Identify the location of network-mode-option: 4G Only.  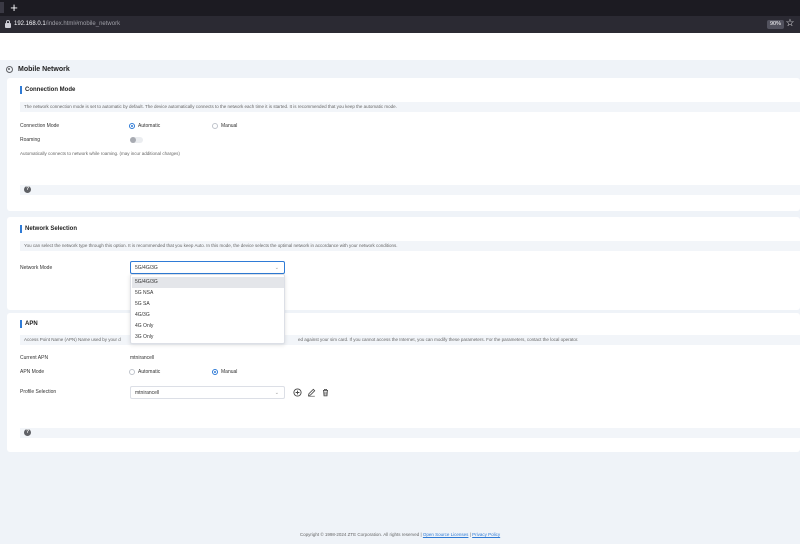
(208, 326).